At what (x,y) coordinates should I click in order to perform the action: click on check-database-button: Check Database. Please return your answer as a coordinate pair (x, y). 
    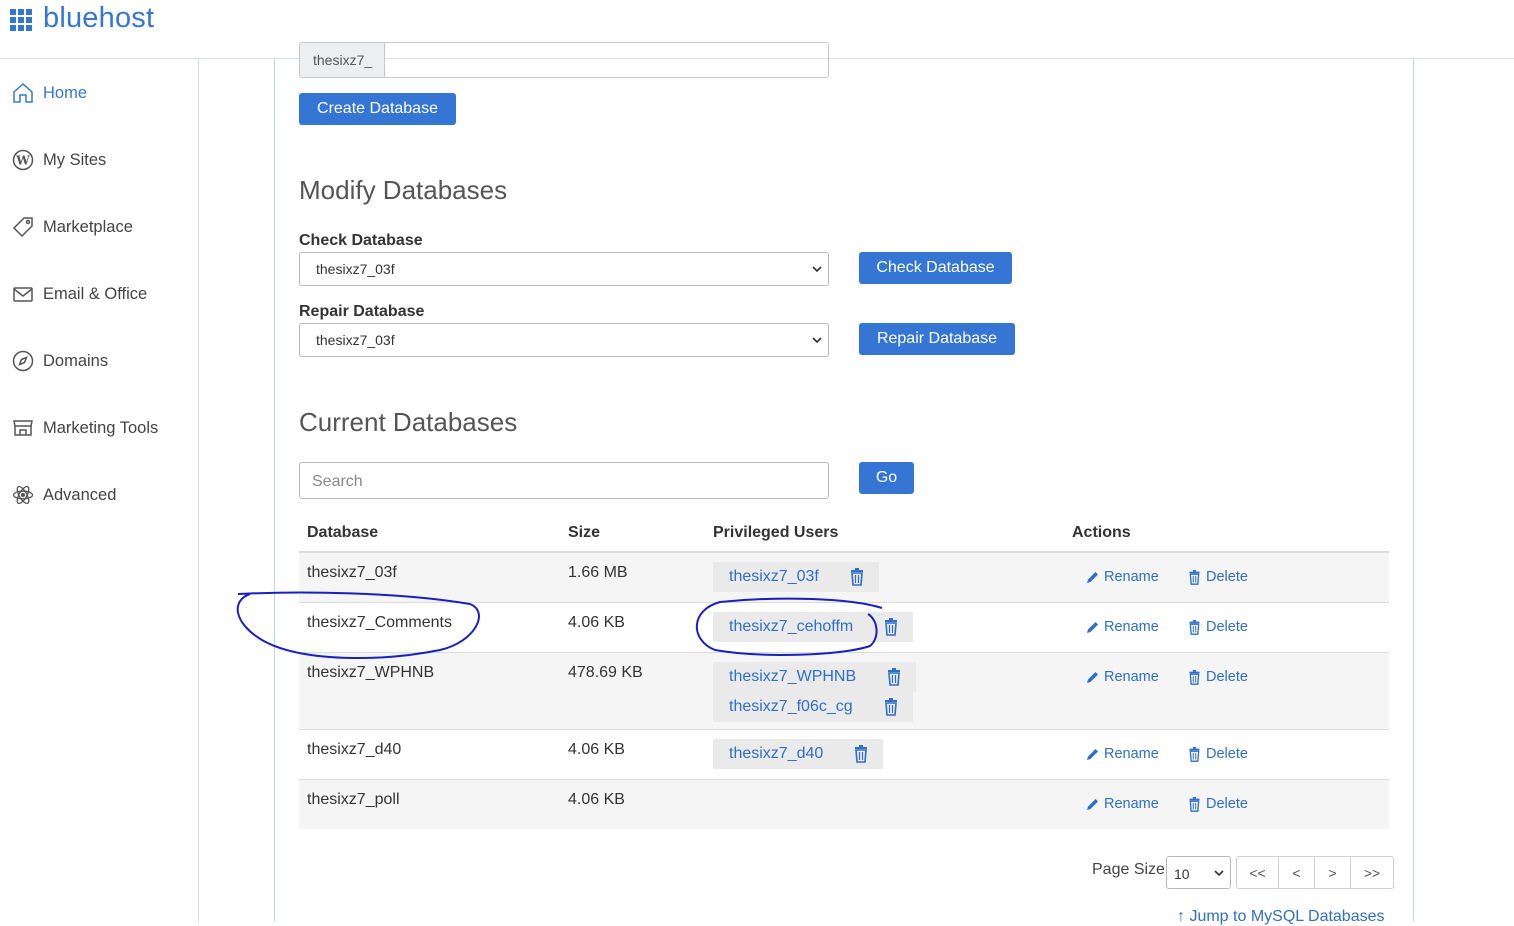
    Looking at the image, I should click on (935, 268).